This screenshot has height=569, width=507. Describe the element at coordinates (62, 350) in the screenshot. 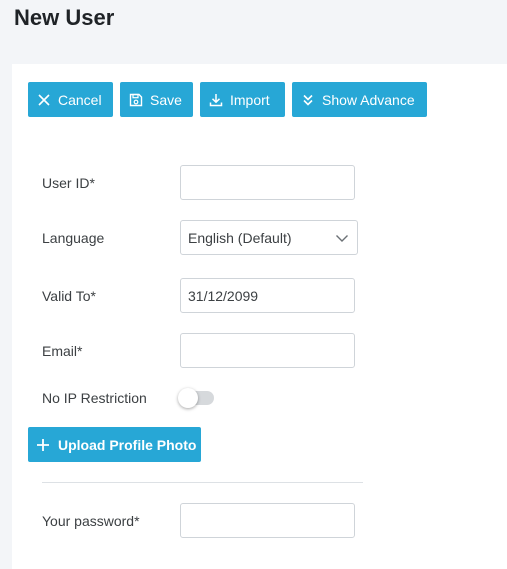

I see `email-label: Email*` at that location.